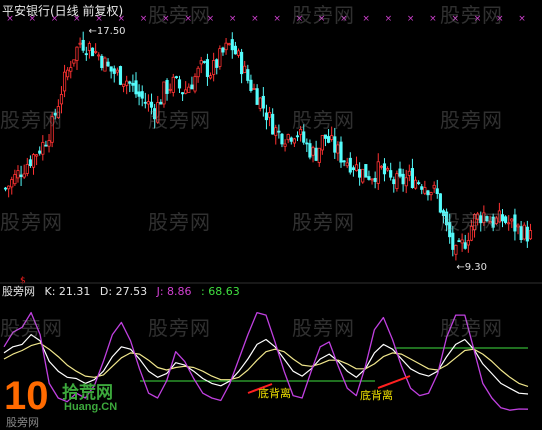  Describe the element at coordinates (26, 396) in the screenshot. I see `logo-number: 10` at that location.